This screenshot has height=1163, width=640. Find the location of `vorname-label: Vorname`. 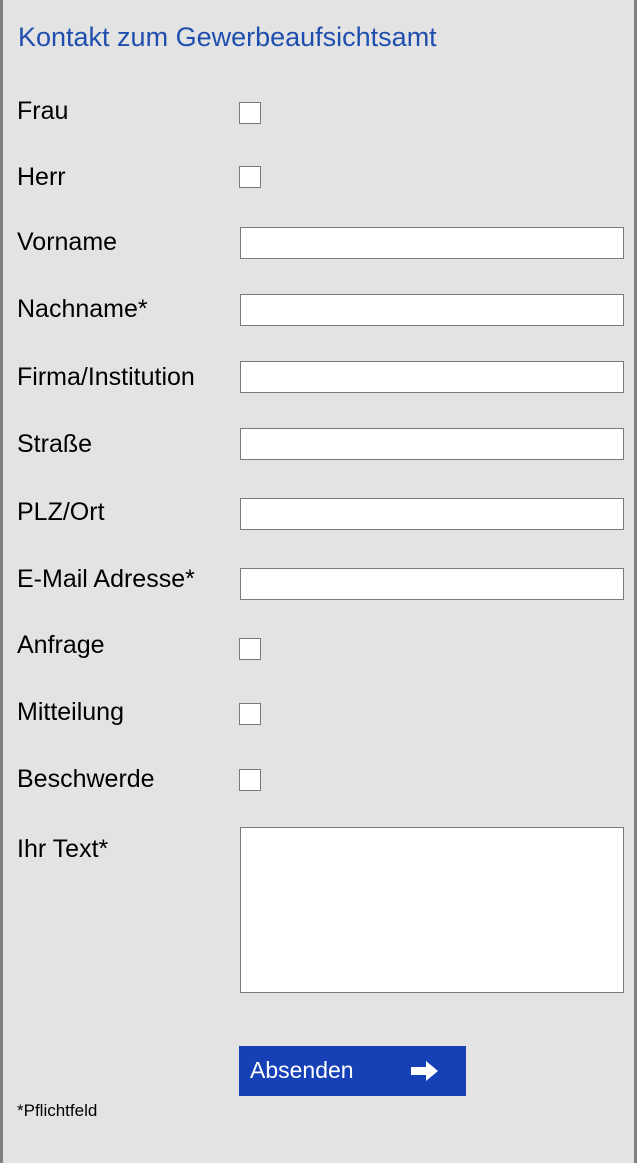

vorname-label: Vorname is located at coordinates (67, 242).